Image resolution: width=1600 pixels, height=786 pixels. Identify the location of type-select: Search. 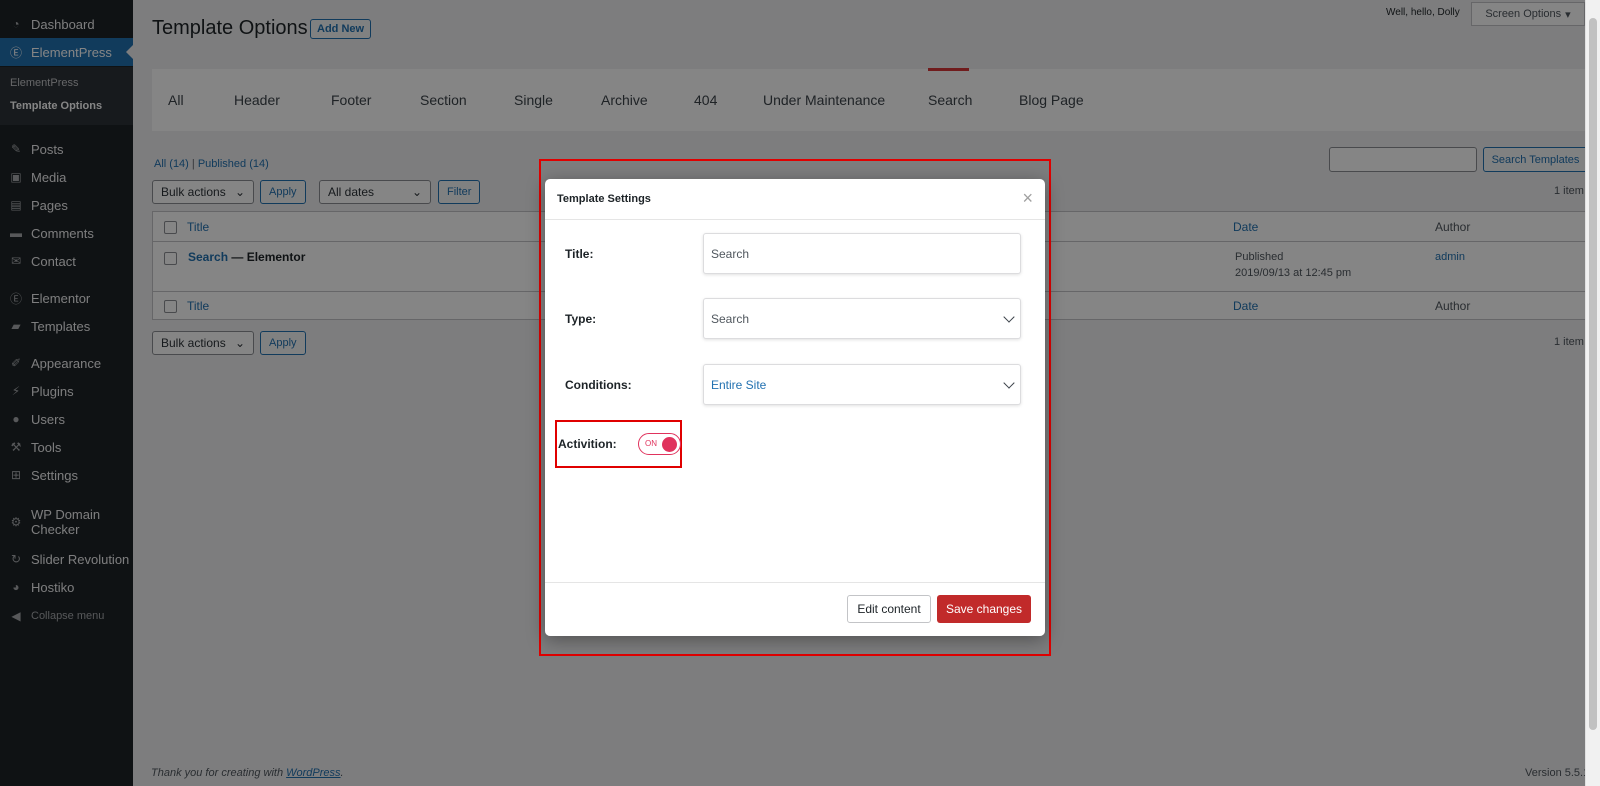
(862, 318).